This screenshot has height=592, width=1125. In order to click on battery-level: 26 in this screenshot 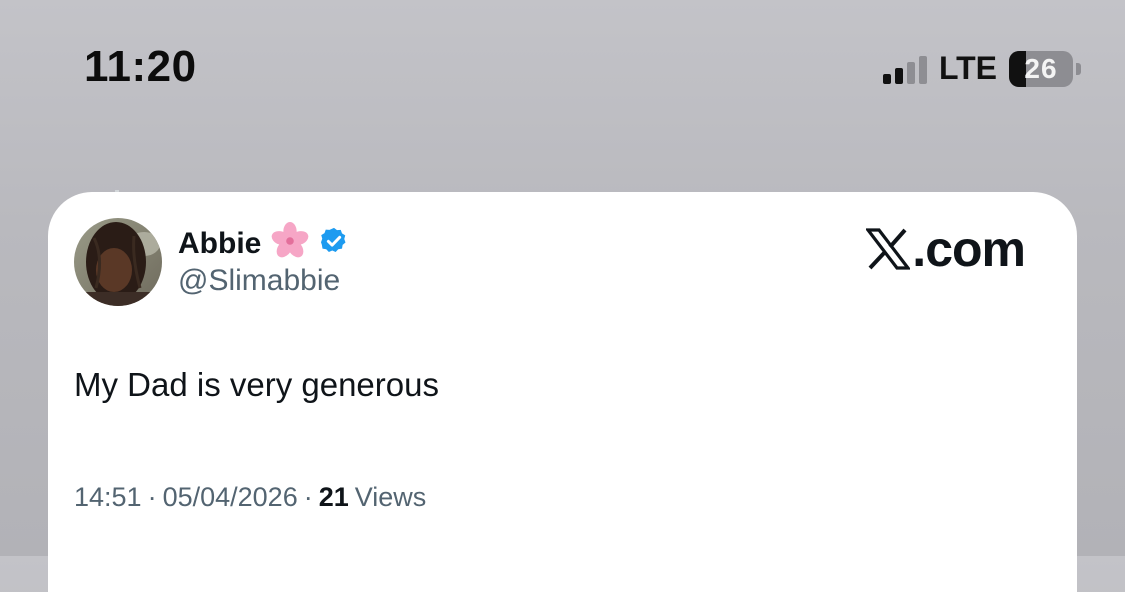, I will do `click(1041, 68)`.